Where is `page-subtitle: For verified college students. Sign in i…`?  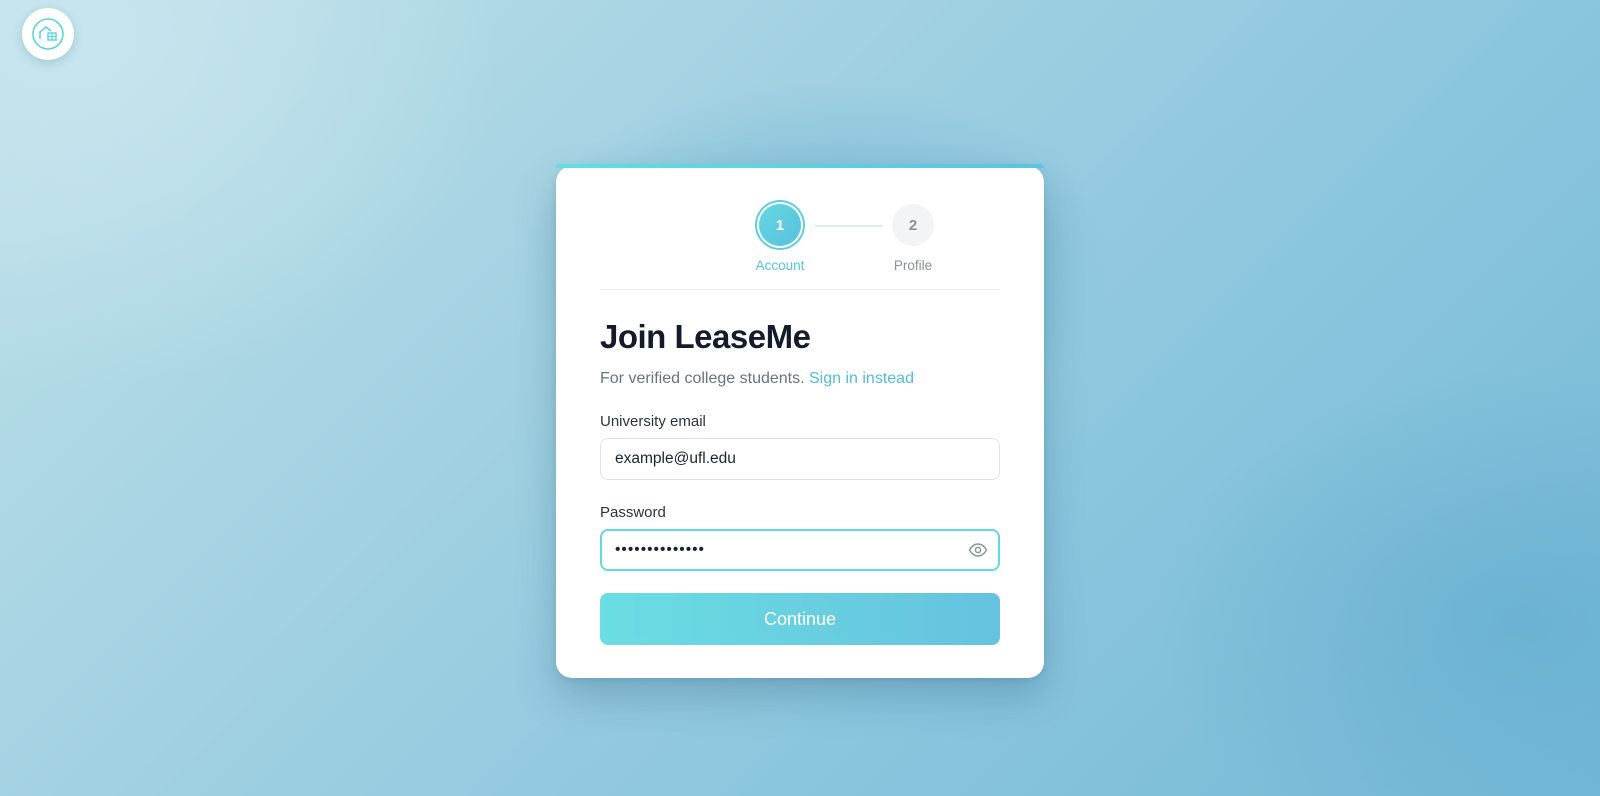 page-subtitle: For verified college students. Sign in i… is located at coordinates (800, 379).